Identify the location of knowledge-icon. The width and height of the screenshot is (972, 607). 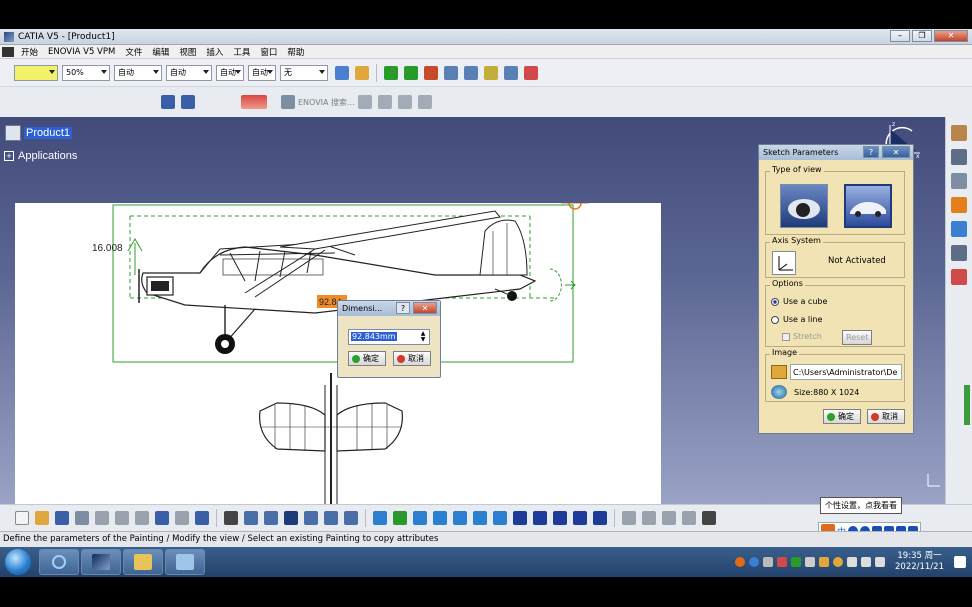
(311, 518).